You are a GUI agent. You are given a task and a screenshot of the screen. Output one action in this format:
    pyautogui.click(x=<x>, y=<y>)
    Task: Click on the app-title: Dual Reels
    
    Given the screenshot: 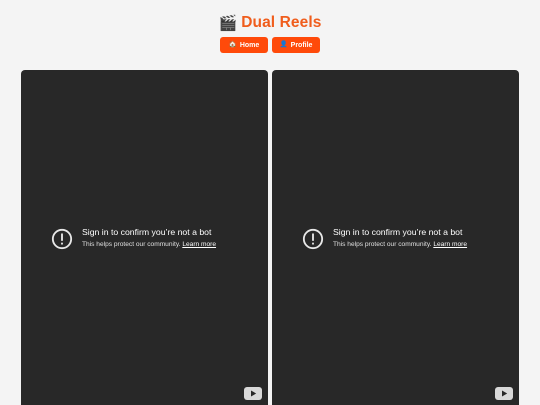 What is the action you would take?
    pyautogui.click(x=281, y=22)
    